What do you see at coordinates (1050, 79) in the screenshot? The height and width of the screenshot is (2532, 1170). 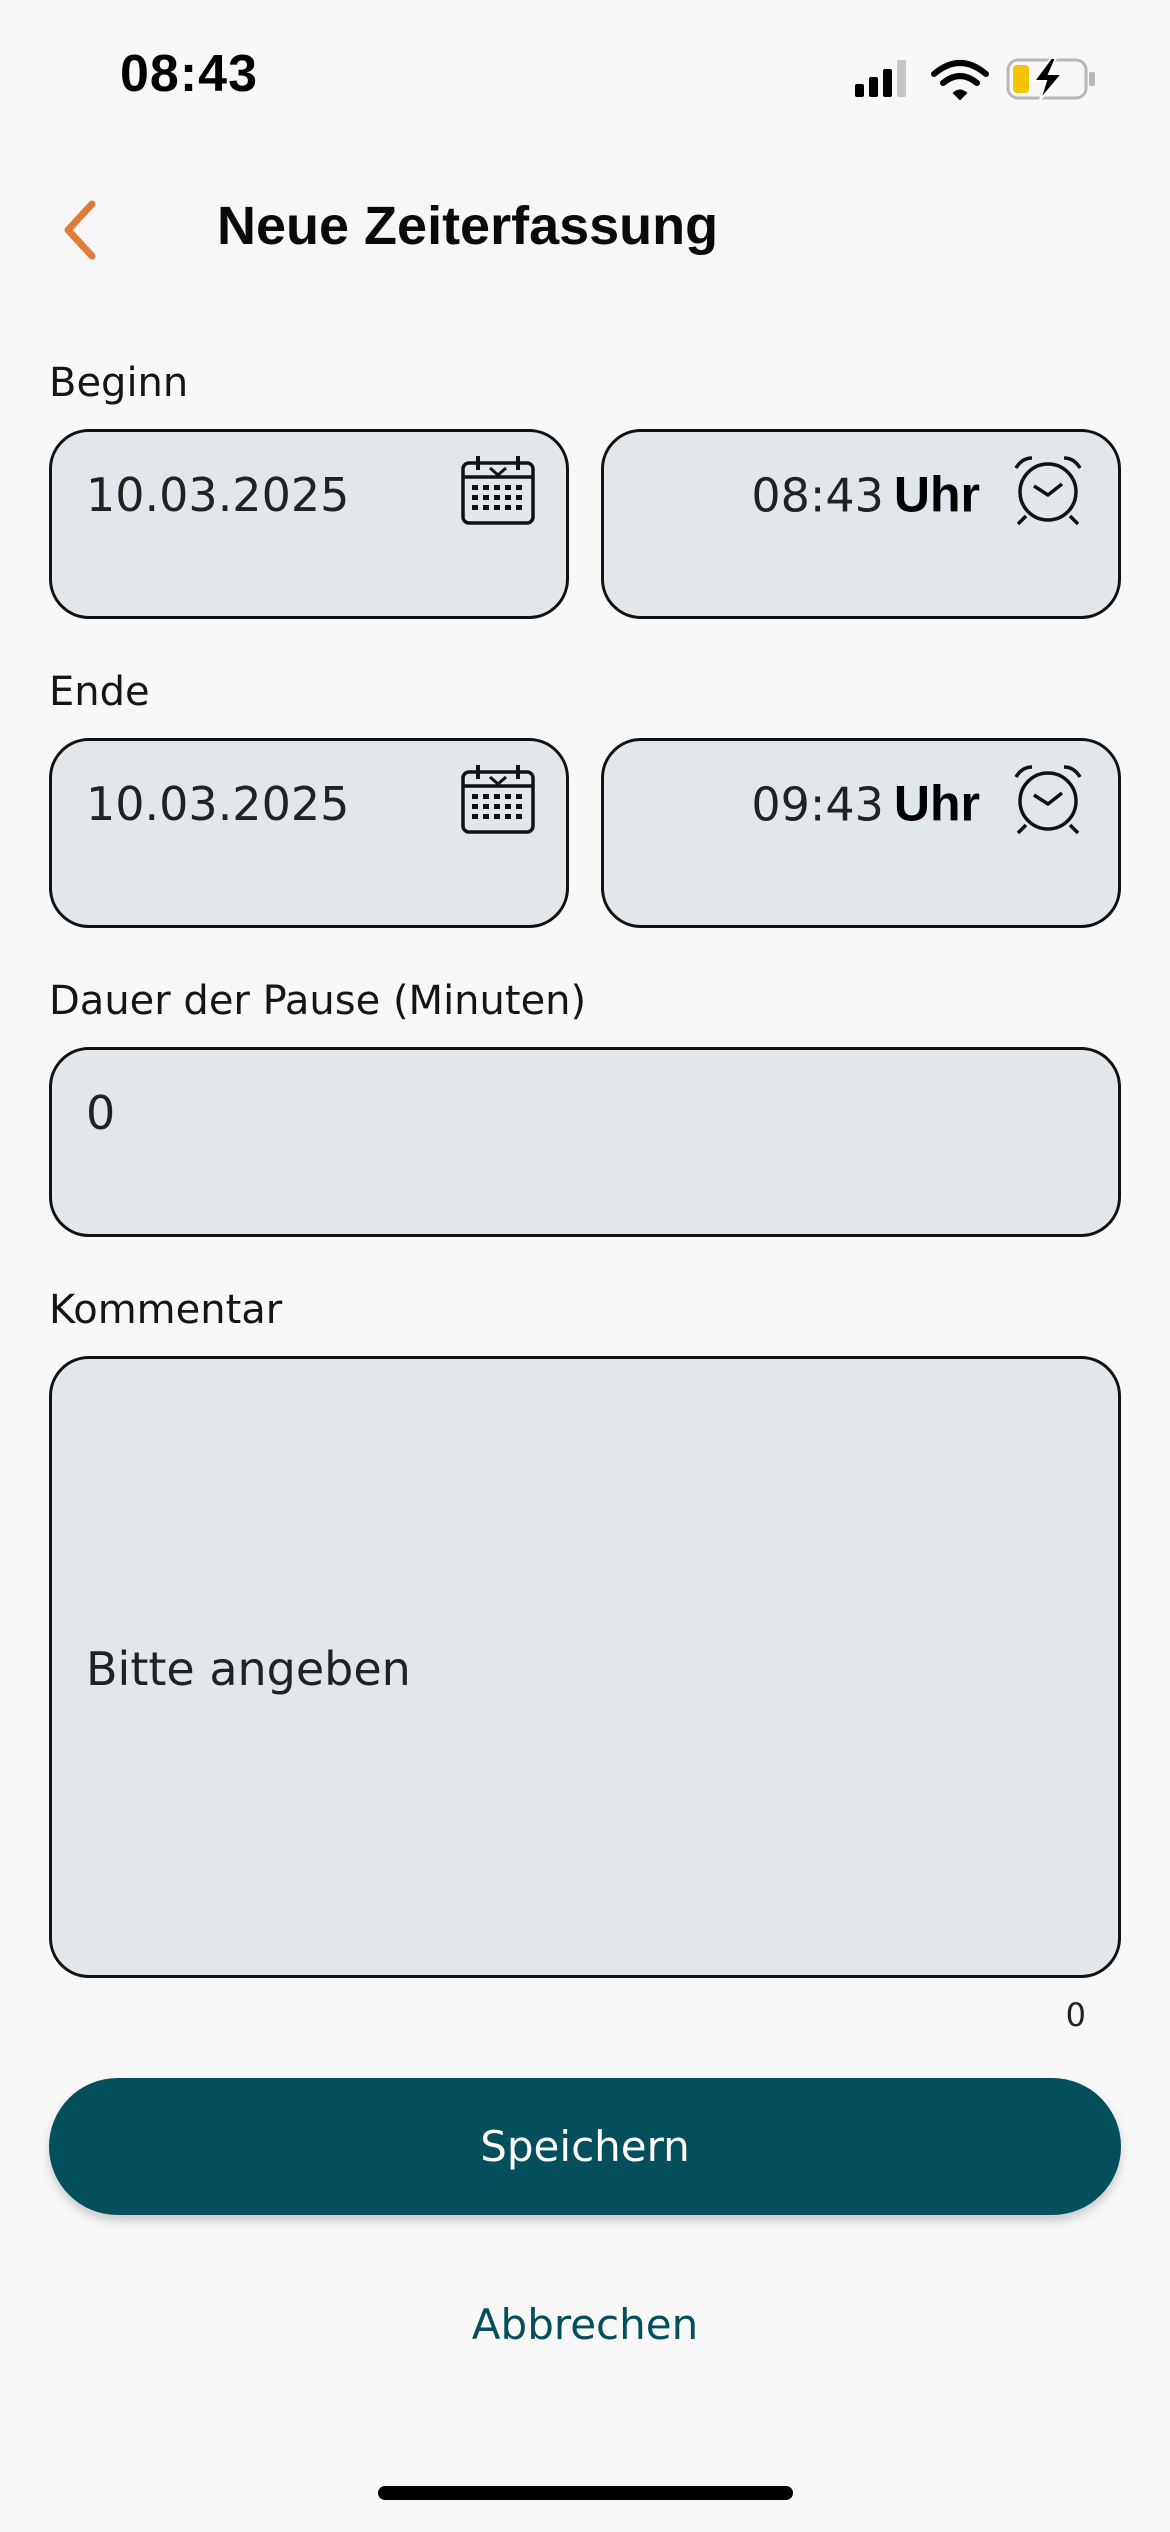 I see `battery-charging-icon` at bounding box center [1050, 79].